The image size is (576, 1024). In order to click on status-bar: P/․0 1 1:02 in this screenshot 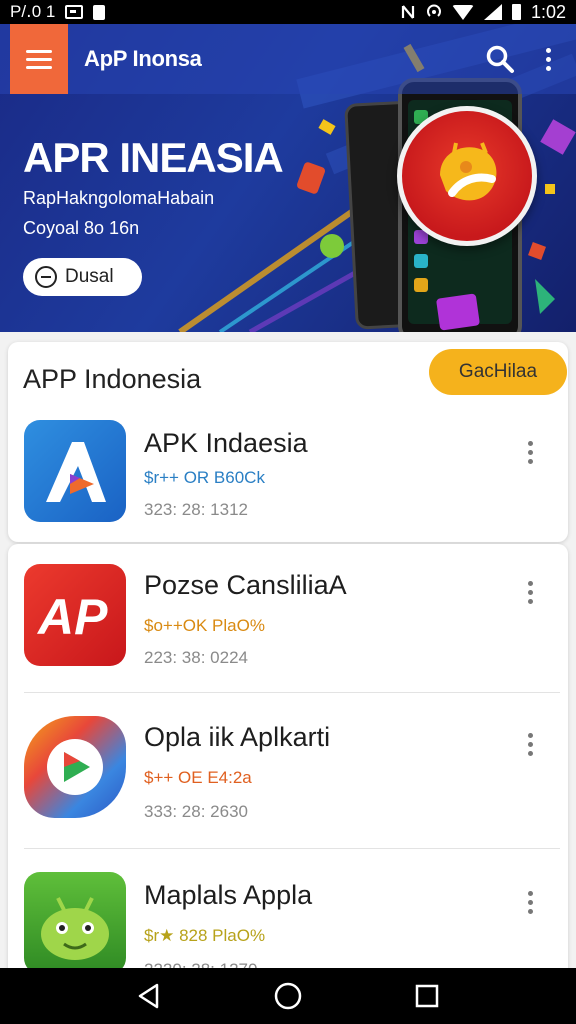, I will do `click(288, 12)`.